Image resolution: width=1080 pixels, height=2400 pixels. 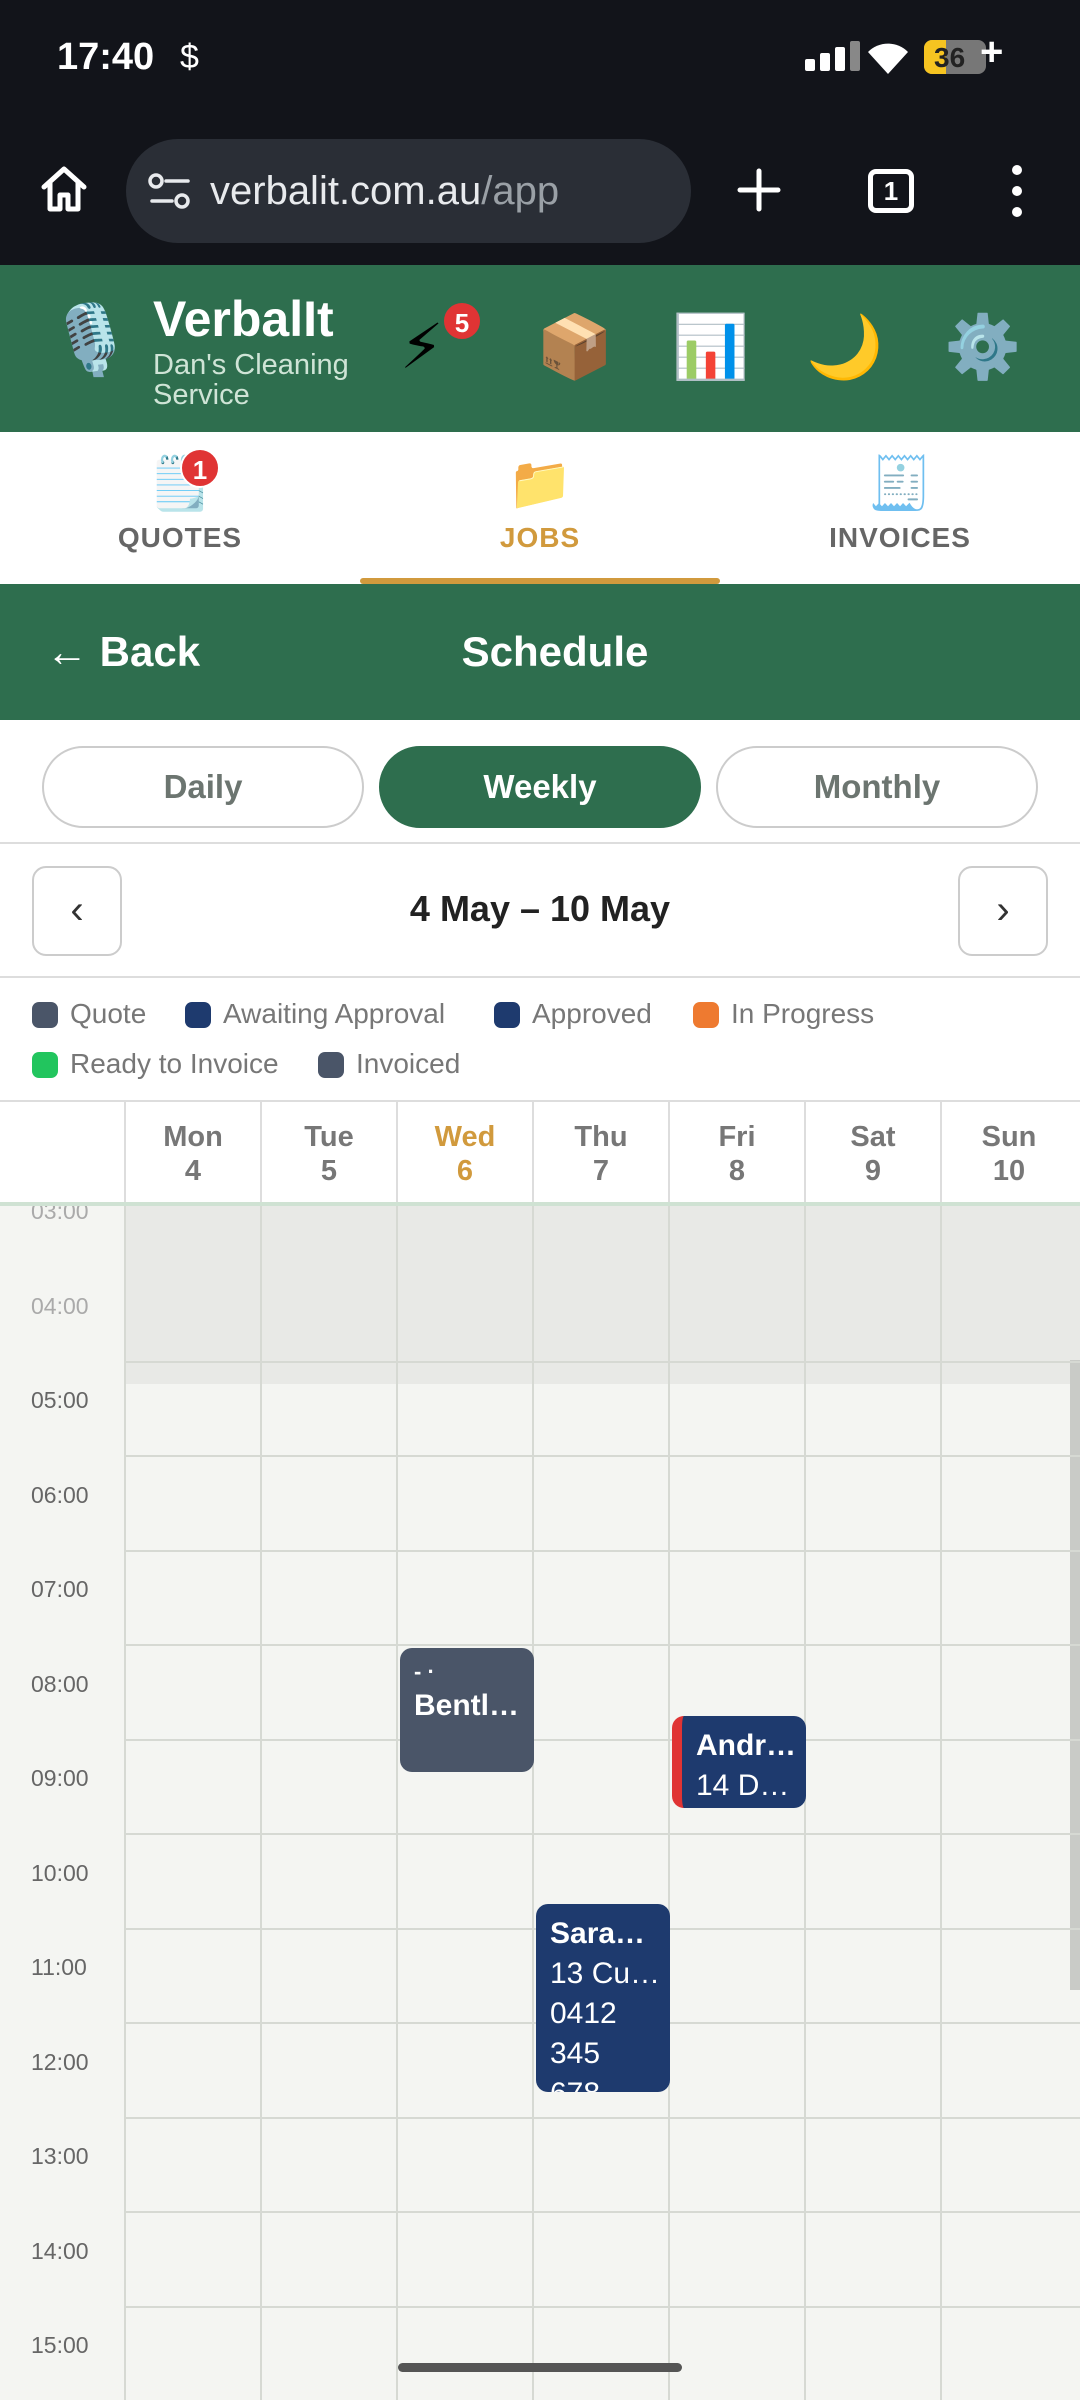 What do you see at coordinates (520, 191) in the screenshot?
I see `url-path: /app` at bounding box center [520, 191].